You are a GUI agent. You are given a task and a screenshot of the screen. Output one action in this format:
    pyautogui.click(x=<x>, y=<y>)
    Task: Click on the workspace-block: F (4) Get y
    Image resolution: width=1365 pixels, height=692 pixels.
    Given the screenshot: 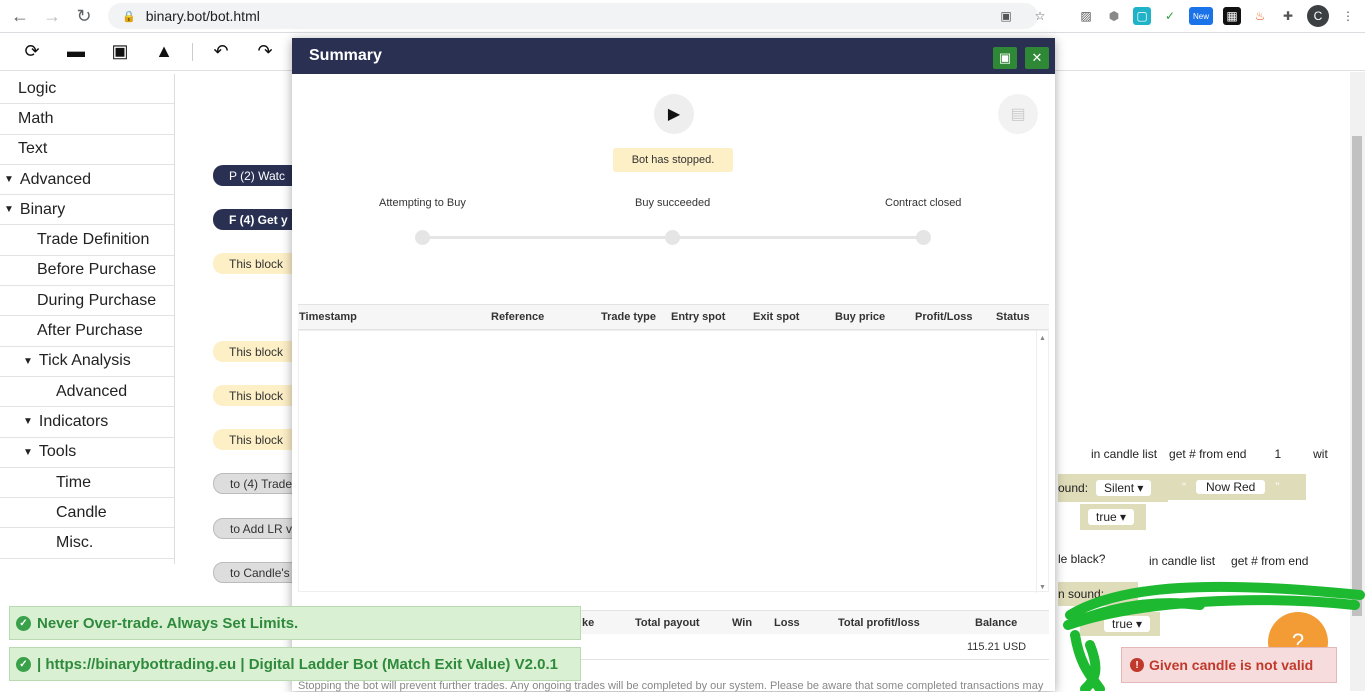 What is the action you would take?
    pyautogui.click(x=258, y=219)
    